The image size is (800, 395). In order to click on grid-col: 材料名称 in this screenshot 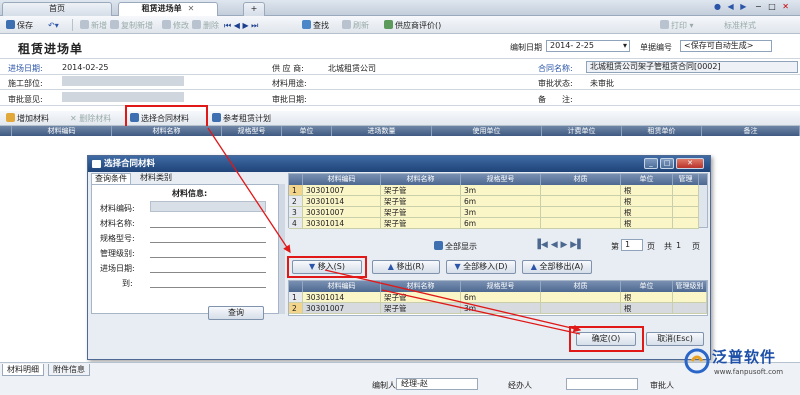, I will do `click(167, 131)`.